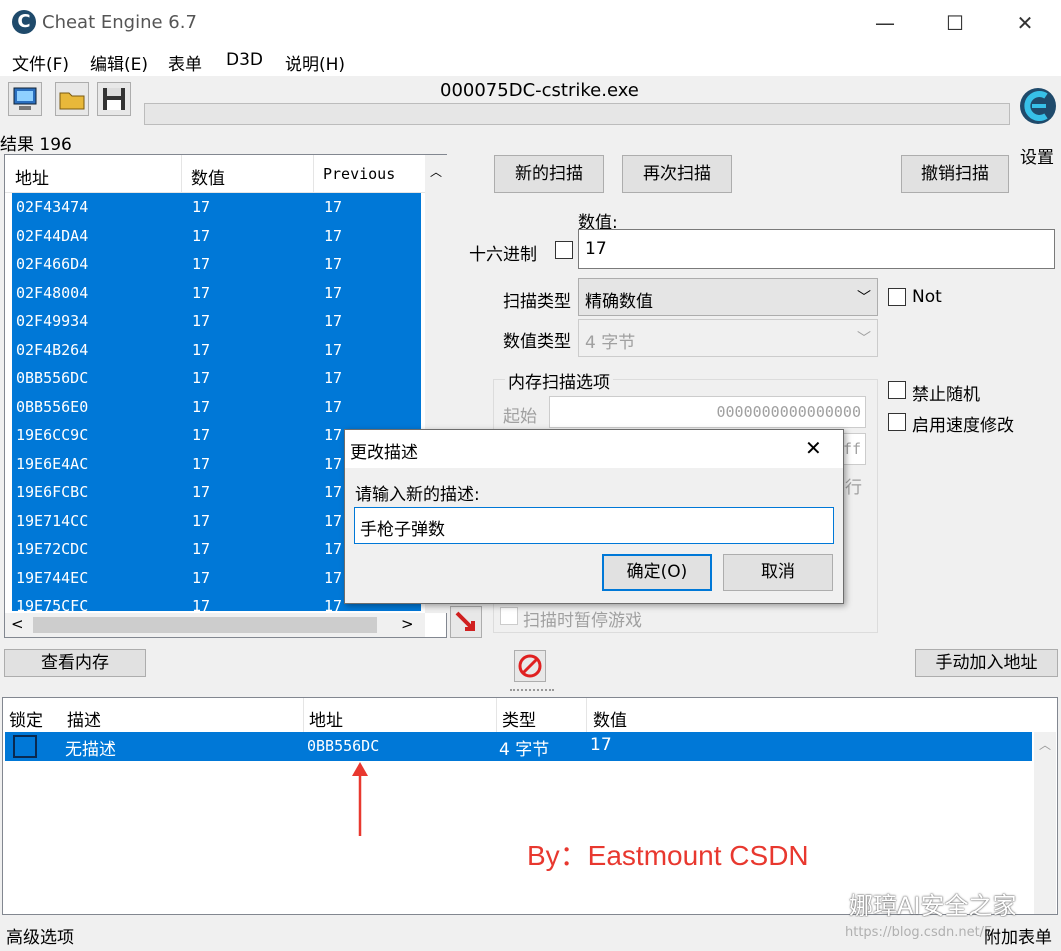 The width and height of the screenshot is (1061, 951). Describe the element at coordinates (537, 302) in the screenshot. I see `scan-type-label: 扫描类型` at that location.